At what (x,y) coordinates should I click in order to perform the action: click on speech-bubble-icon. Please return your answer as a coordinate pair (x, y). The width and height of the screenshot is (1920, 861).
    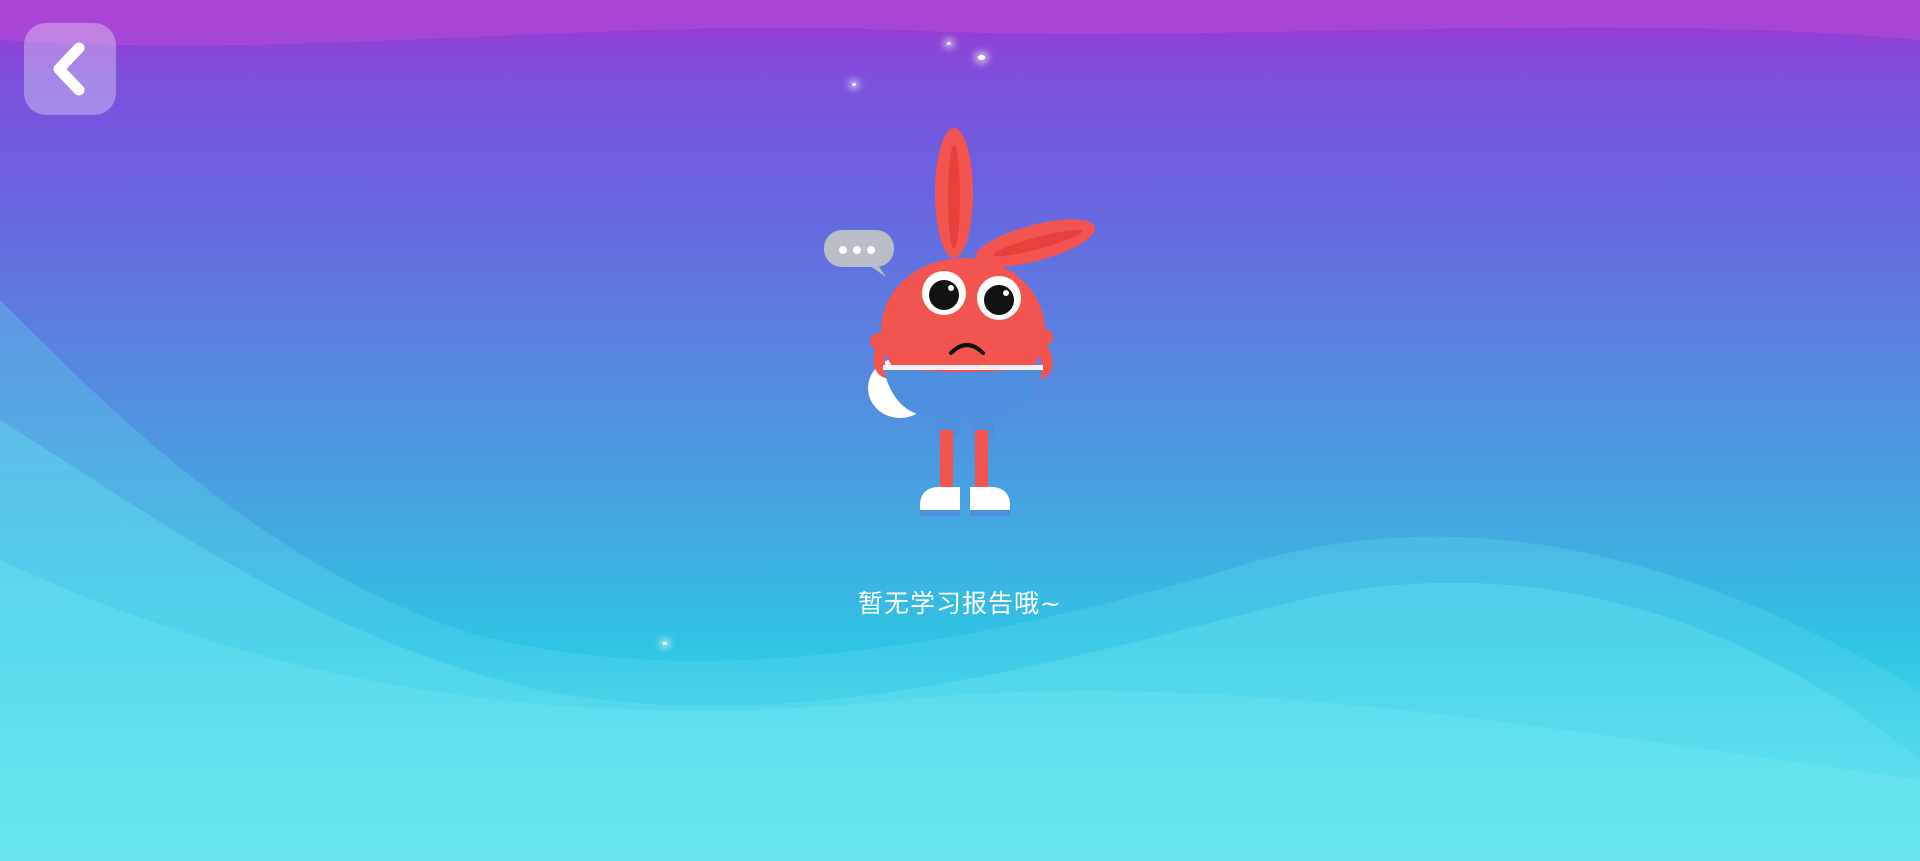
    Looking at the image, I should click on (859, 253).